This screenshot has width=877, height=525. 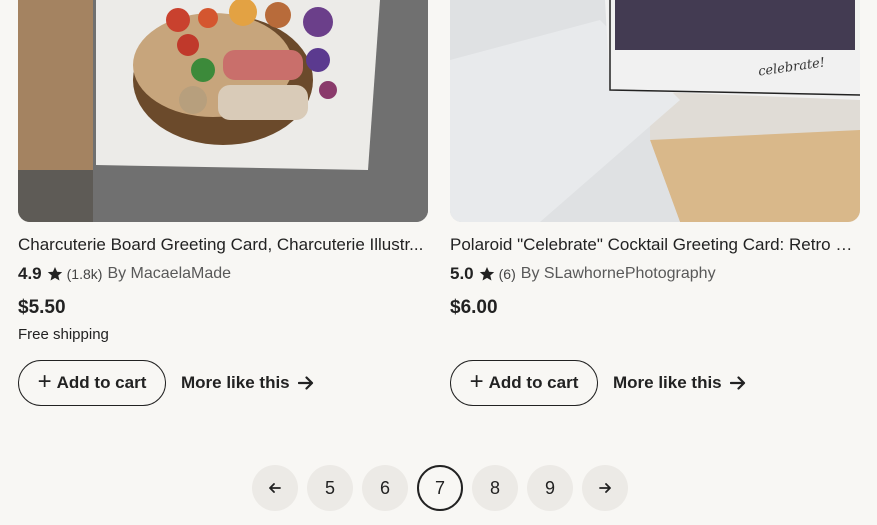 I want to click on review-count: (1.8k), so click(x=84, y=274).